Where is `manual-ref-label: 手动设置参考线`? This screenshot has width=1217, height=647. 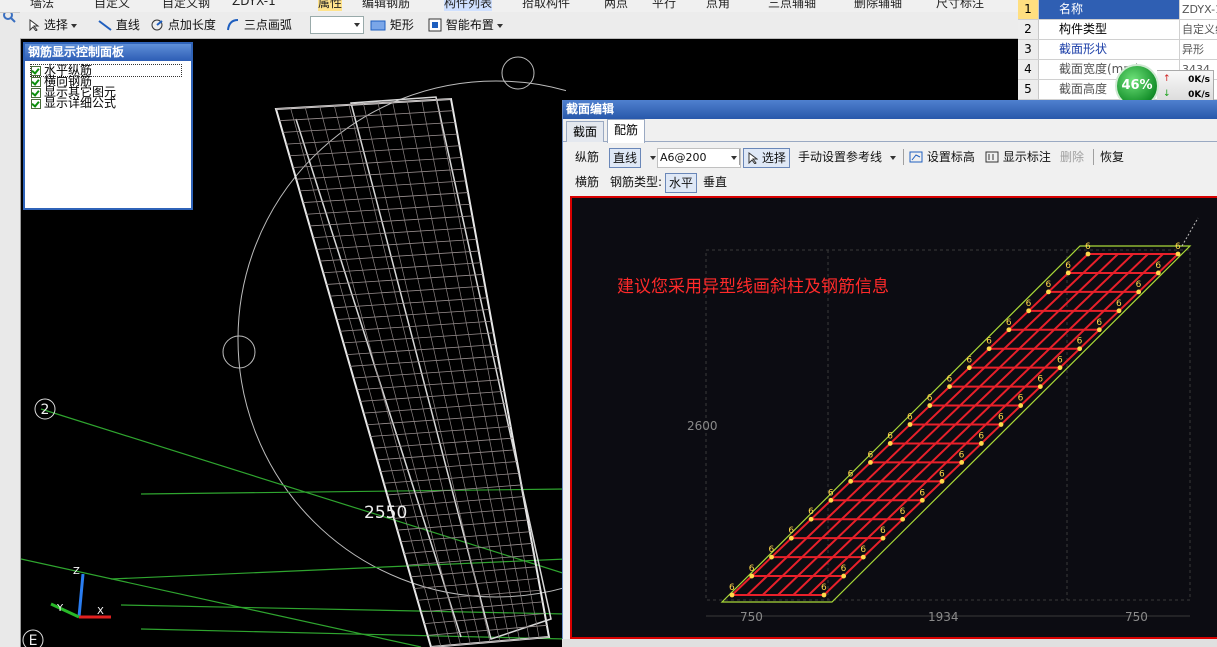 manual-ref-label: 手动设置参考线 is located at coordinates (840, 157).